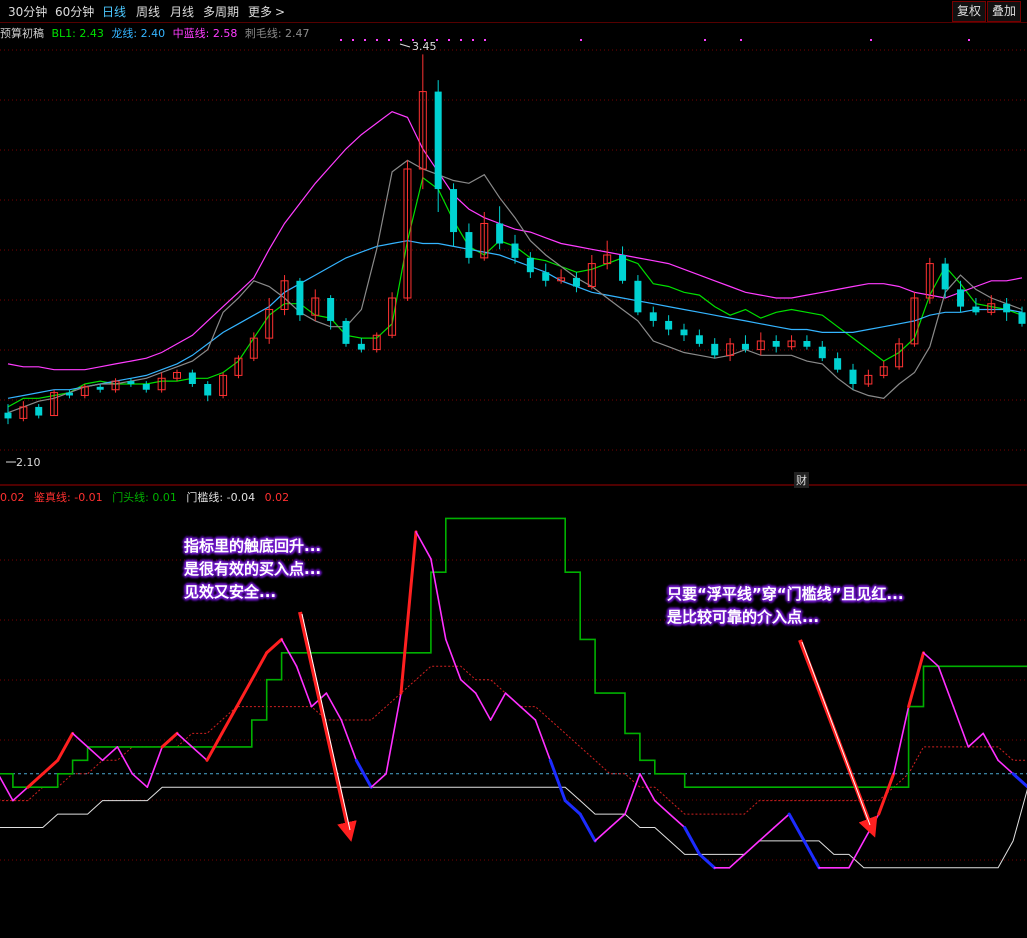  Describe the element at coordinates (424, 46) in the screenshot. I see `high-price-label: 3.45` at that location.